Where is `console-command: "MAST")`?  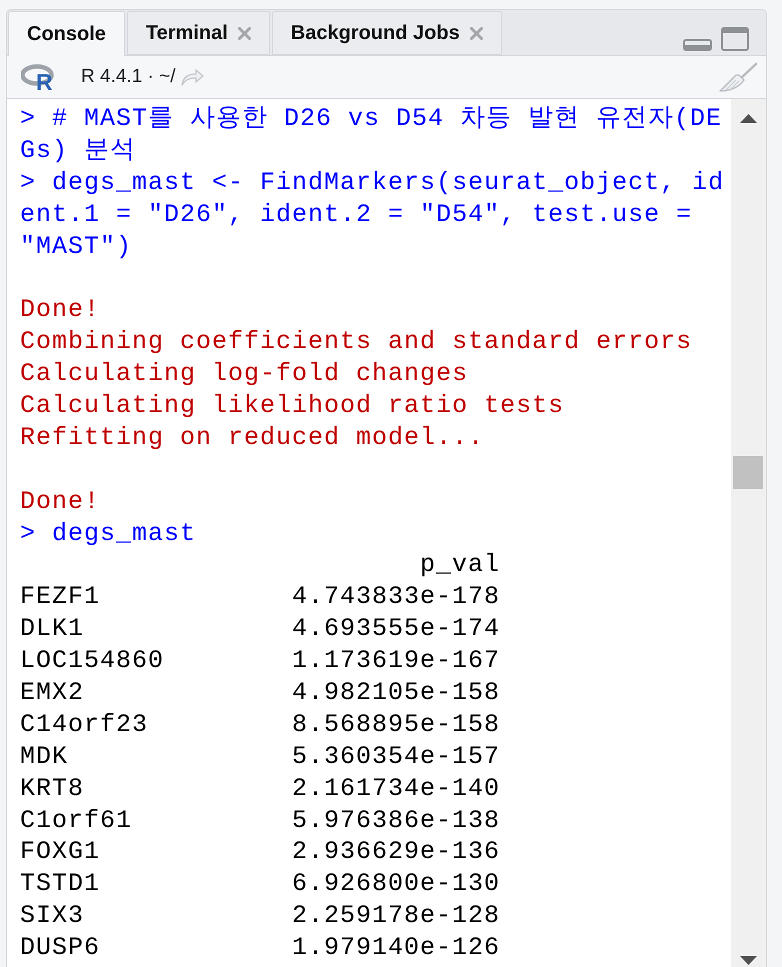
console-command: "MAST") is located at coordinates (76, 246).